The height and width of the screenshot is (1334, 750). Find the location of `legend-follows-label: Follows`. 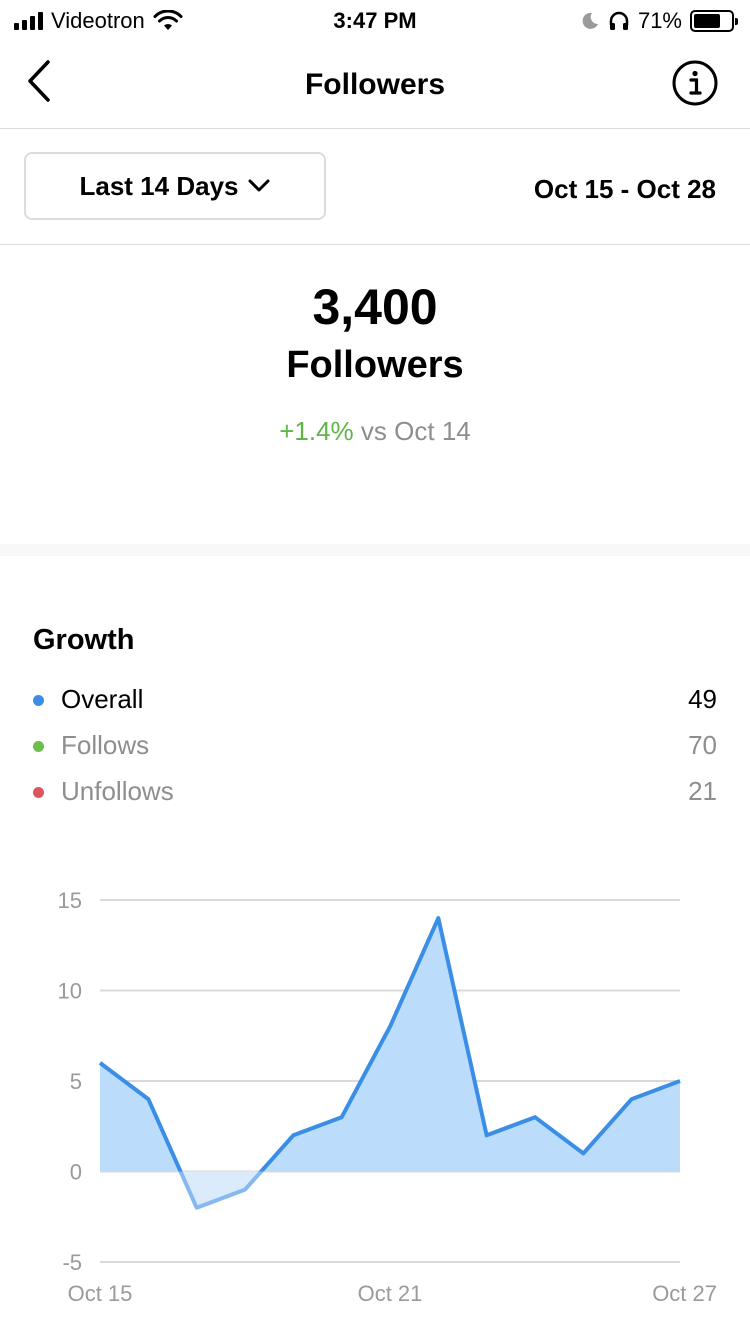

legend-follows-label: Follows is located at coordinates (105, 745).